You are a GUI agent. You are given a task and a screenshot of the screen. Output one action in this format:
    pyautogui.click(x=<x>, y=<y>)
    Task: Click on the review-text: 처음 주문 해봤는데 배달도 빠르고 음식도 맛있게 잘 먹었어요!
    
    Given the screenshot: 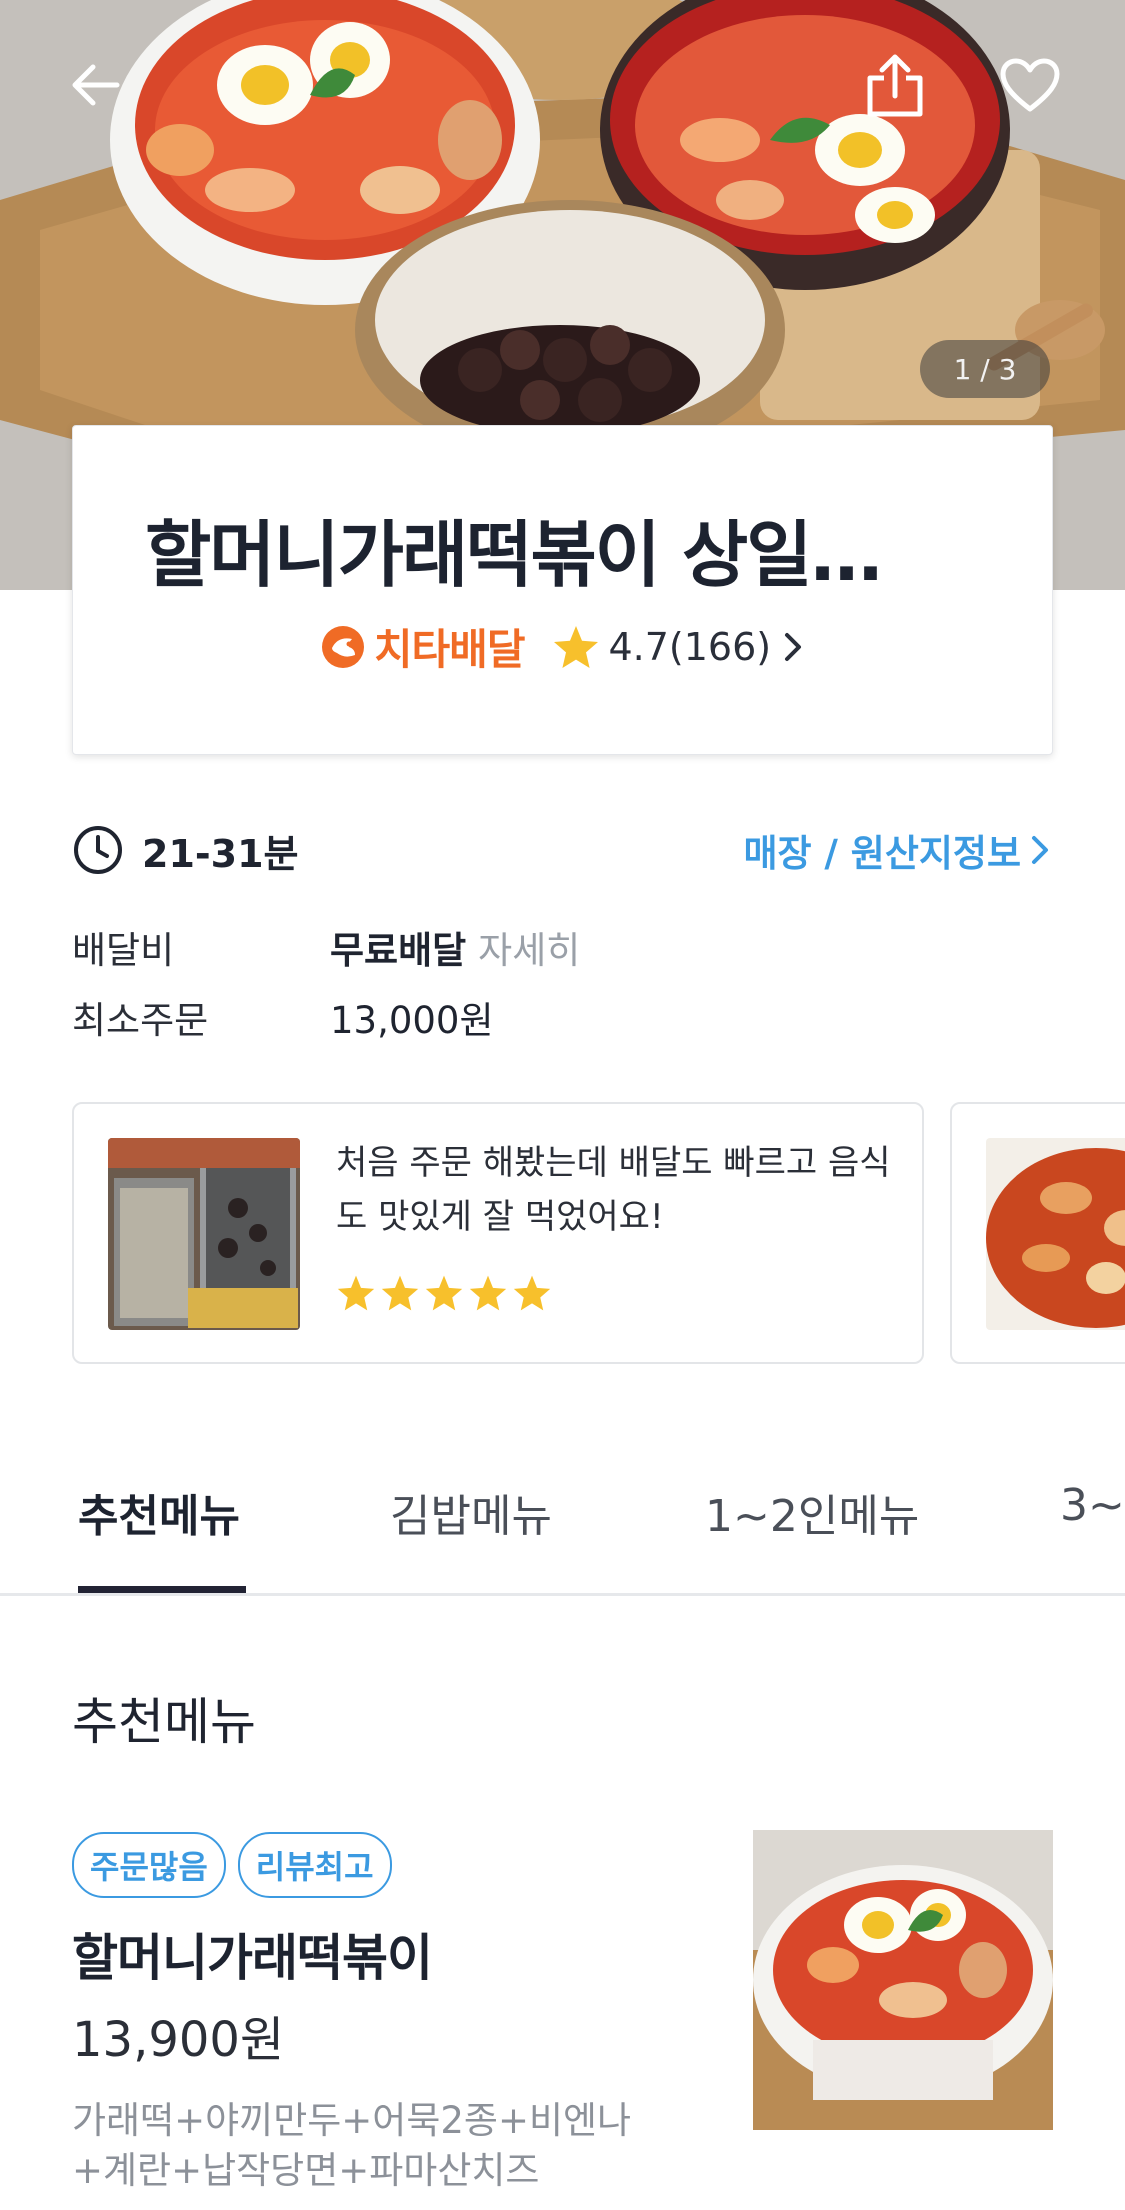 What is the action you would take?
    pyautogui.click(x=613, y=1190)
    